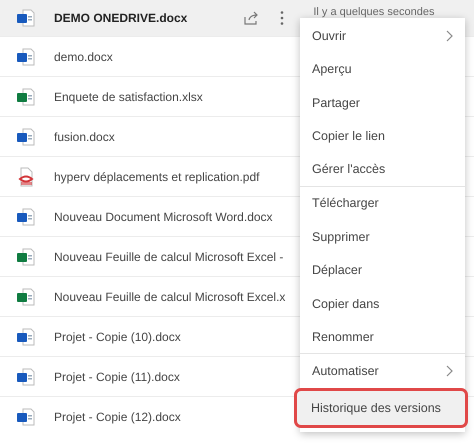 The width and height of the screenshot is (474, 445). I want to click on menu-item: Historique des versions, so click(381, 408).